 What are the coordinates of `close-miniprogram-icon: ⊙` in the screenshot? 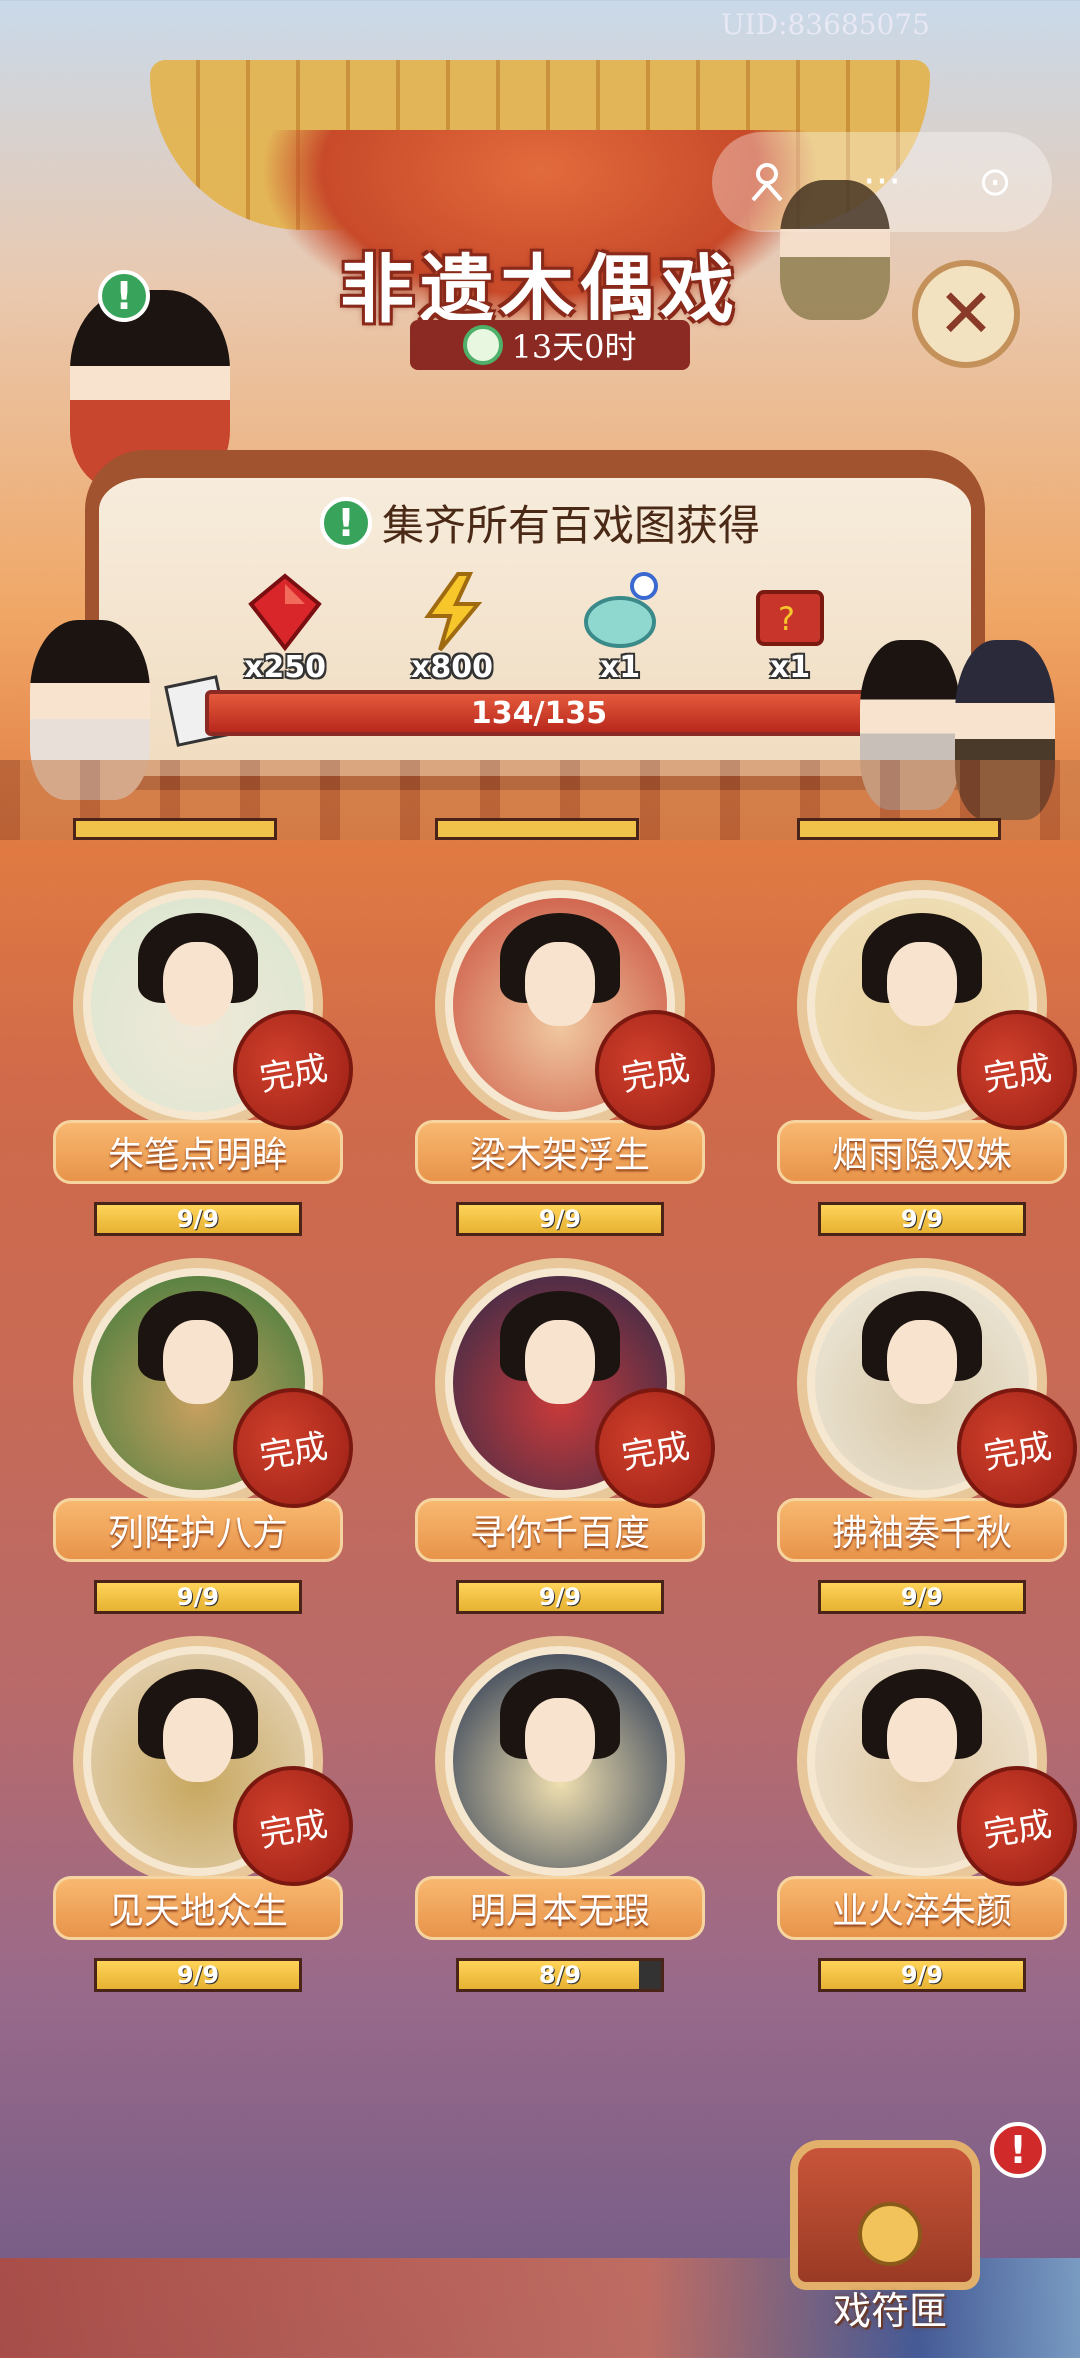 It's located at (995, 182).